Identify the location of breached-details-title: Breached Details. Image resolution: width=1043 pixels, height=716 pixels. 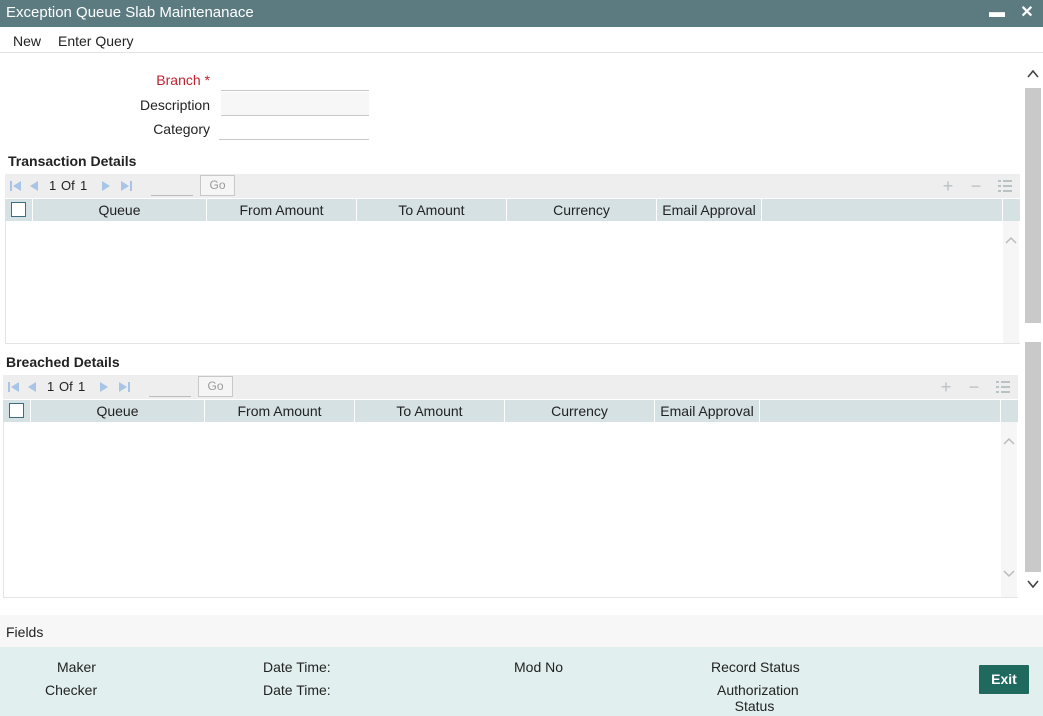
(63, 362).